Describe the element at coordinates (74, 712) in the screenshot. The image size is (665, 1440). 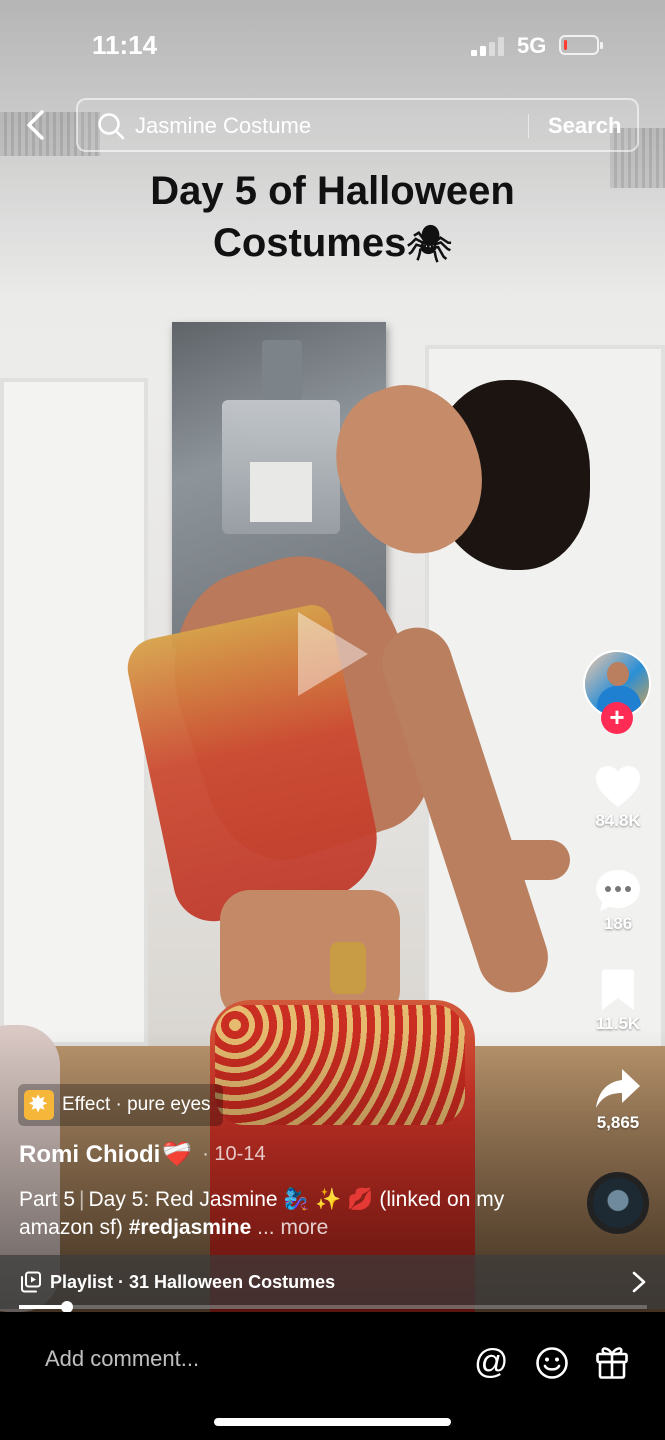
I see `background-door` at that location.